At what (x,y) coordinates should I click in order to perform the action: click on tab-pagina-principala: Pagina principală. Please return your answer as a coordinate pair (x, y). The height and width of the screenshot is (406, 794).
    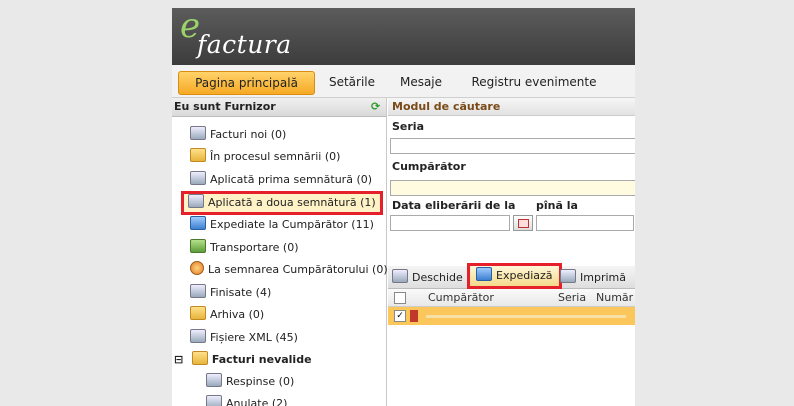
    Looking at the image, I should click on (246, 83).